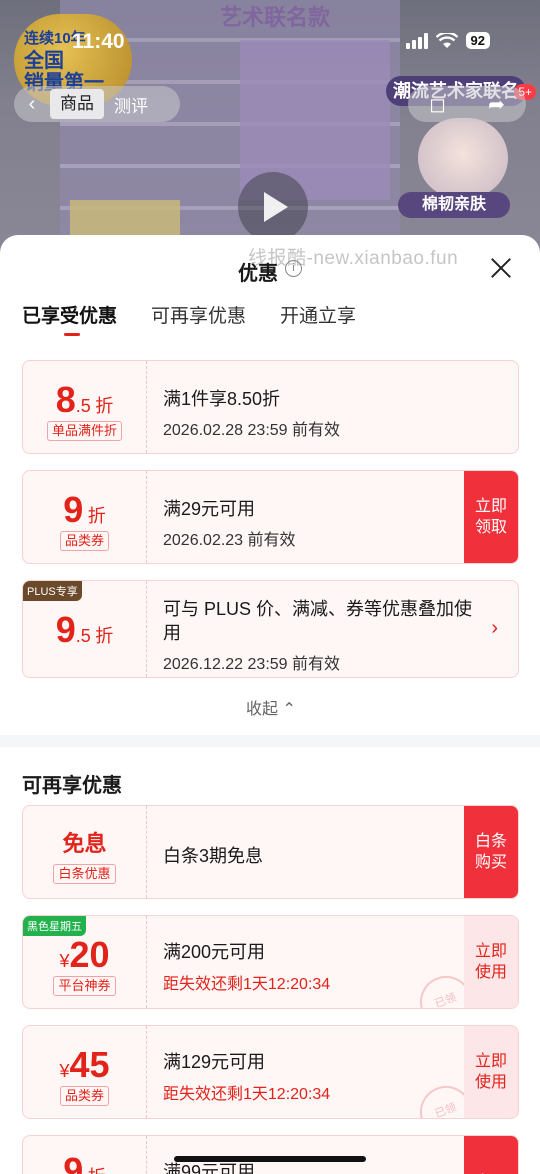  I want to click on tab-open-enjoy: 开通立享, so click(318, 314).